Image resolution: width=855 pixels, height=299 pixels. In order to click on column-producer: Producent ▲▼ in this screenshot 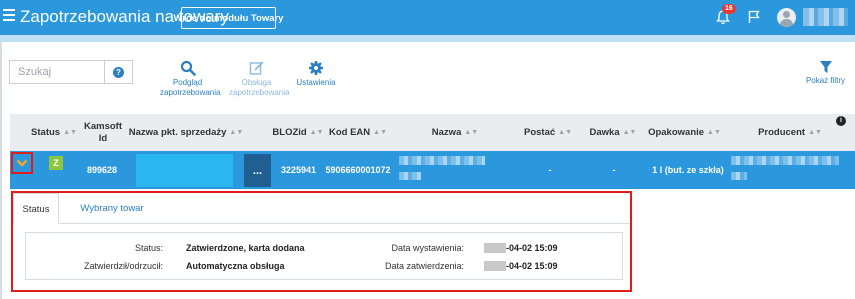, I will do `click(790, 132)`.